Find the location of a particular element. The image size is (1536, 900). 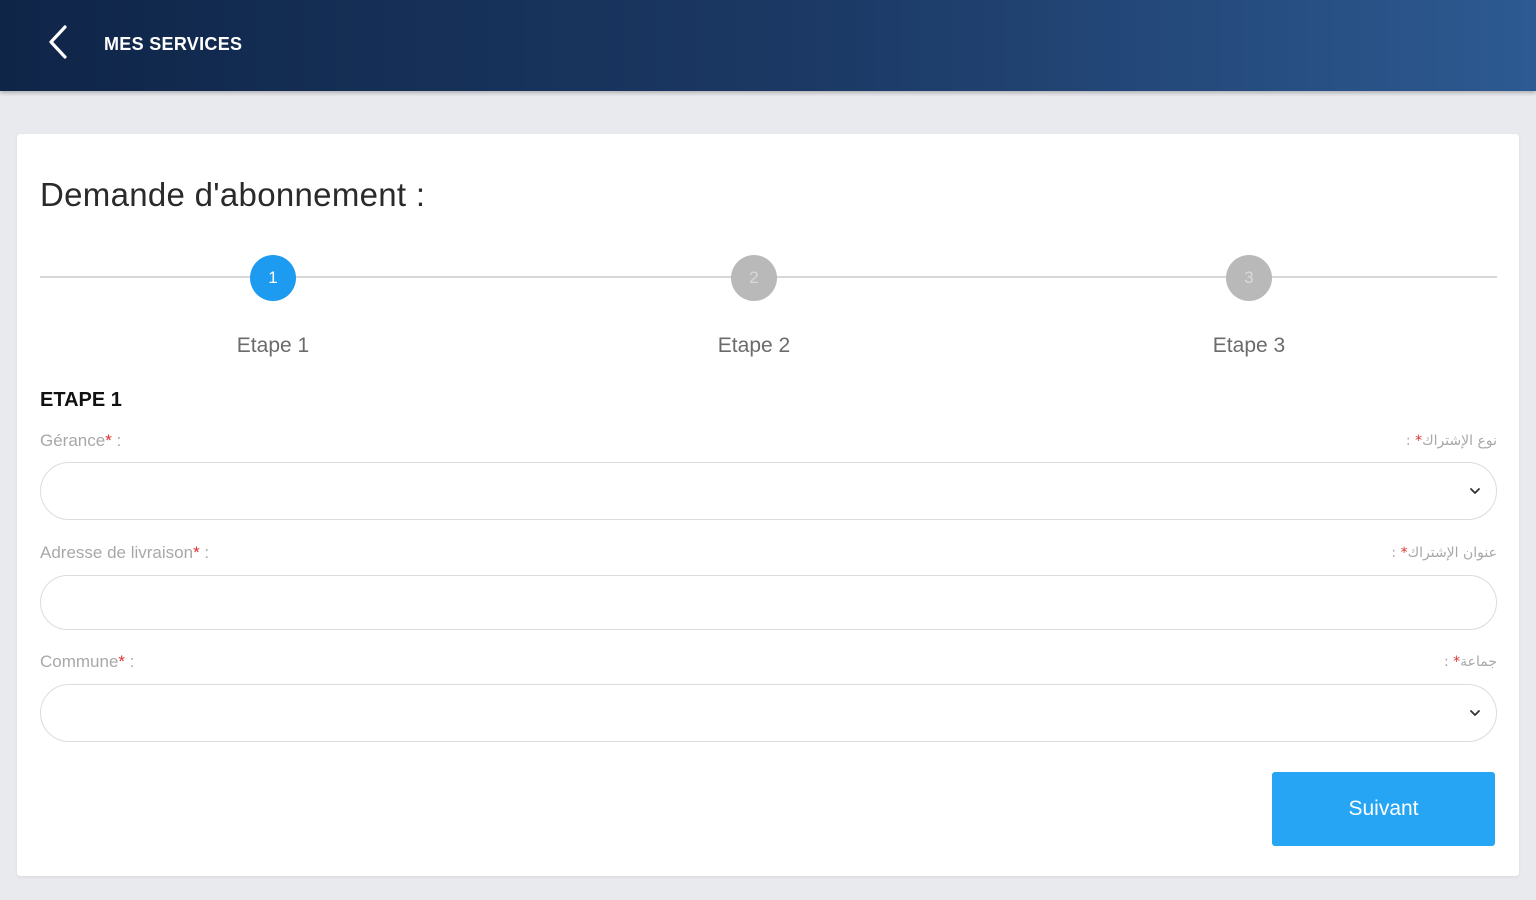

gerance-label: Gérance* : is located at coordinates (80, 441).